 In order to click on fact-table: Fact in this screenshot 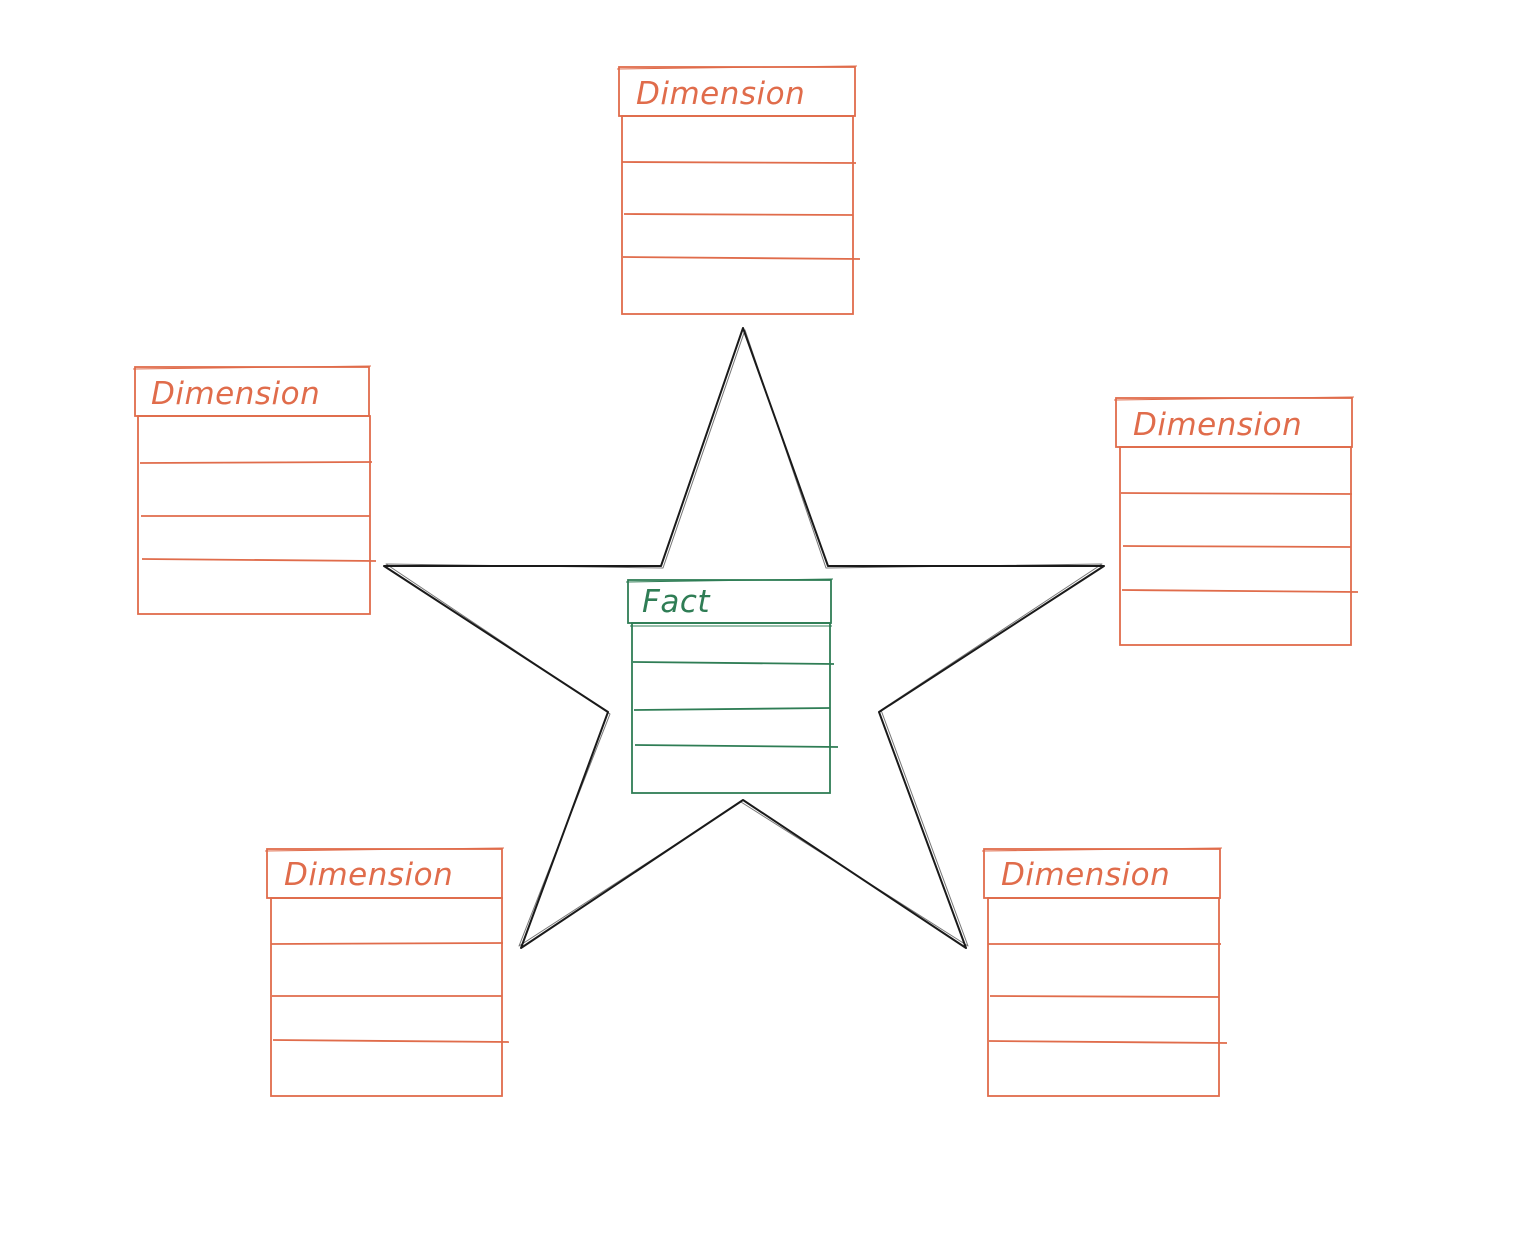, I will do `click(732, 686)`.